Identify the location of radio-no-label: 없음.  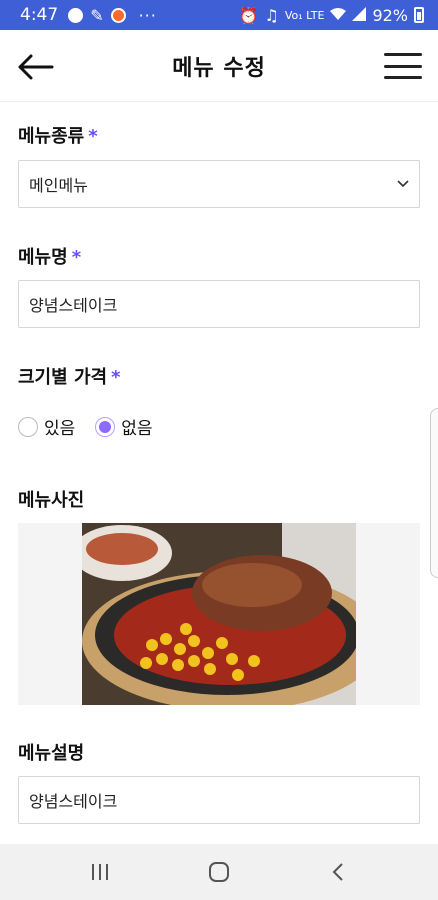
(137, 429).